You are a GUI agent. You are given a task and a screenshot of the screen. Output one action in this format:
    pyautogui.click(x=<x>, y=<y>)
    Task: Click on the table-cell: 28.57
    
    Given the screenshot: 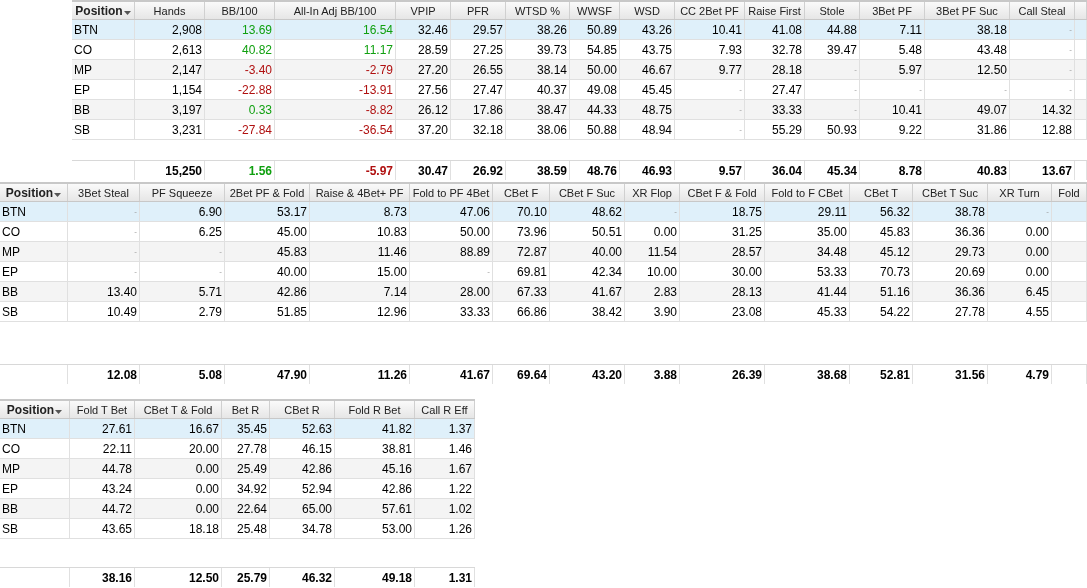 What is the action you would take?
    pyautogui.click(x=746, y=251)
    